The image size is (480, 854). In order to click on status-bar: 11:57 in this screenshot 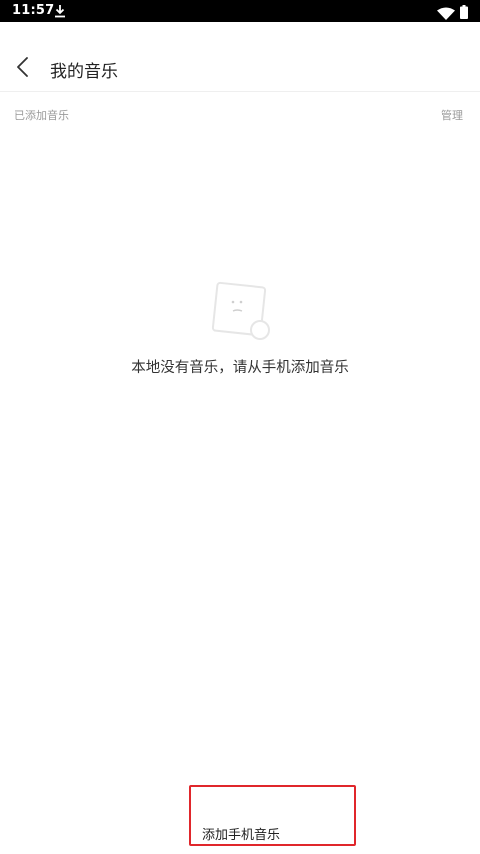, I will do `click(240, 11)`.